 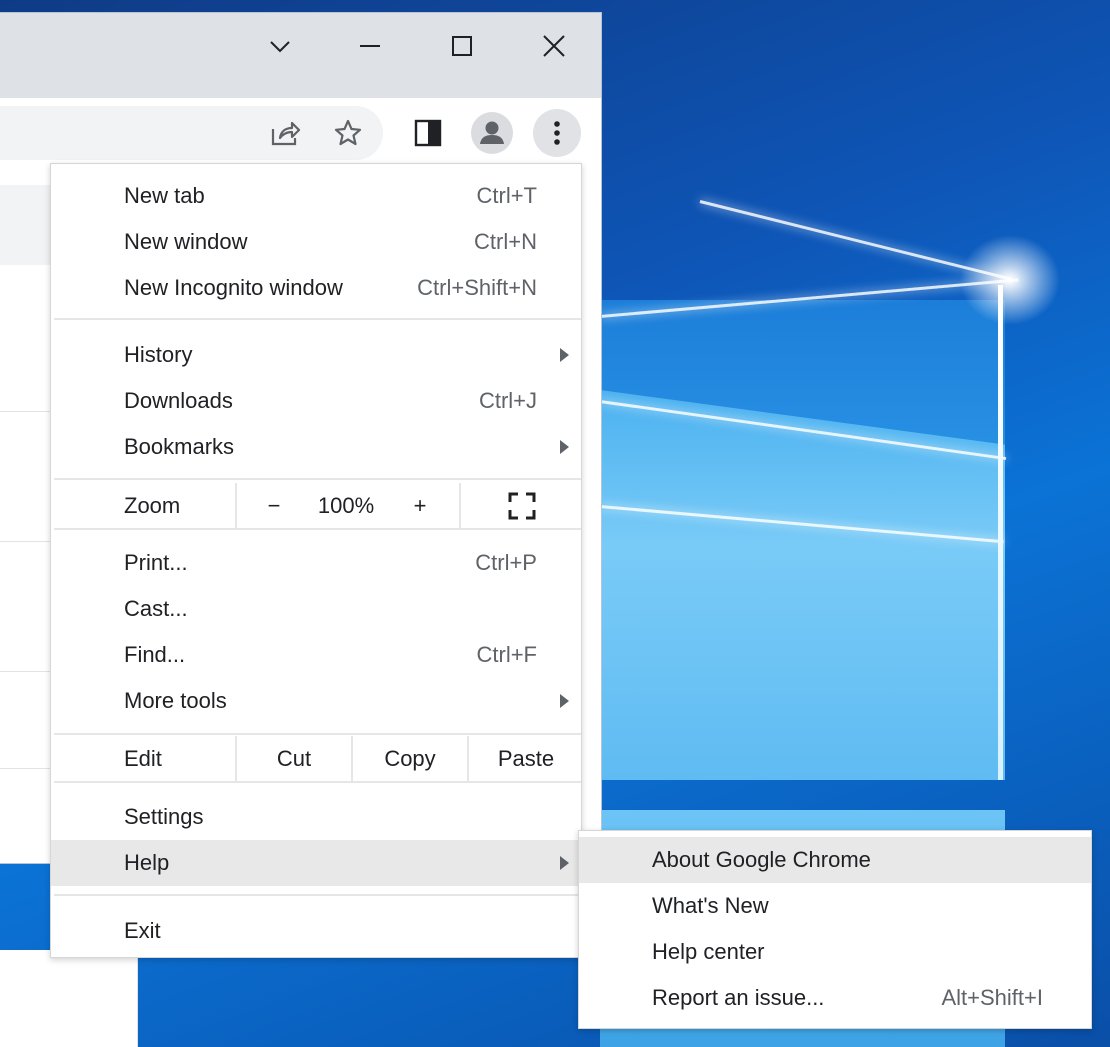 I want to click on menu-item-print: Print... Ctrl+P, so click(x=316, y=563).